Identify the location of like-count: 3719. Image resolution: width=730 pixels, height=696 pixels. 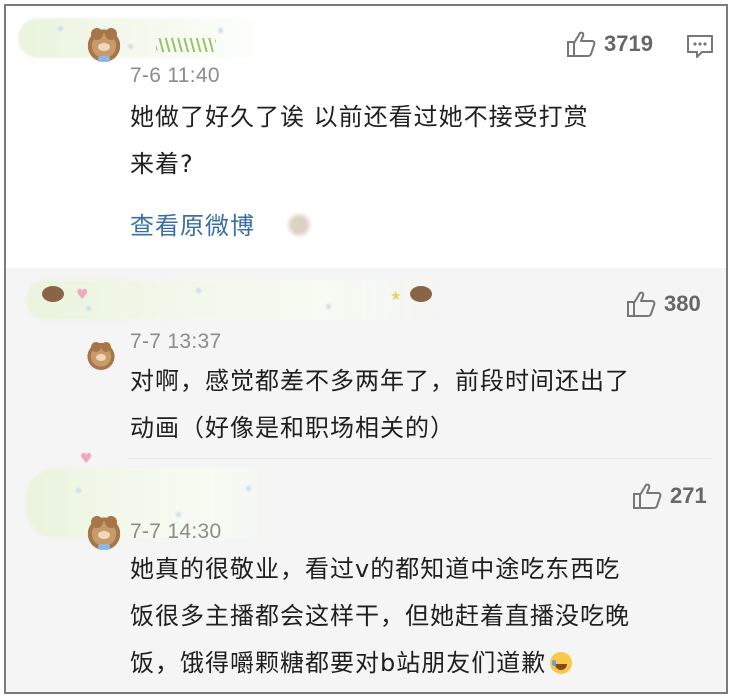
(628, 43).